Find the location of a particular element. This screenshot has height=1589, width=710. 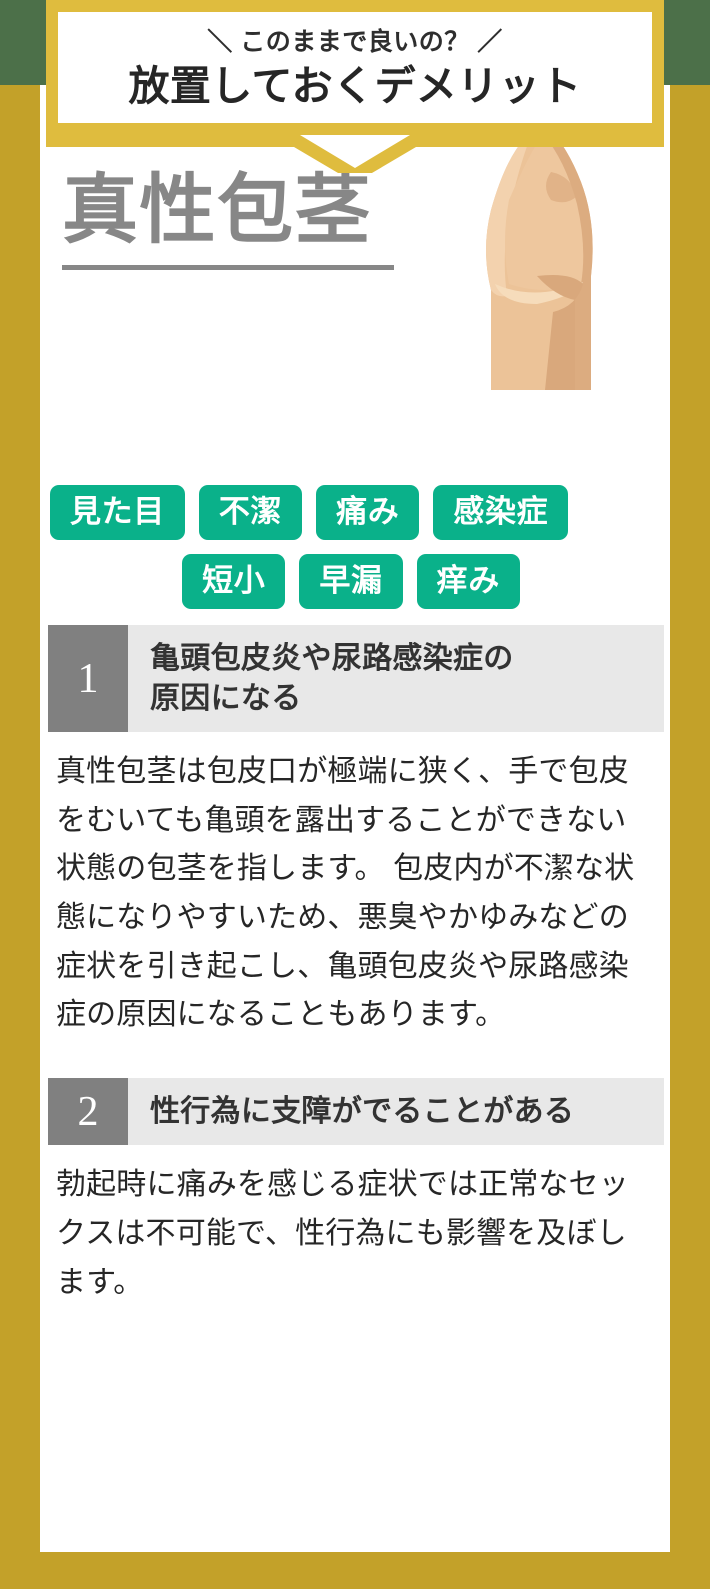

tag-chip: 痛み is located at coordinates (368, 512).